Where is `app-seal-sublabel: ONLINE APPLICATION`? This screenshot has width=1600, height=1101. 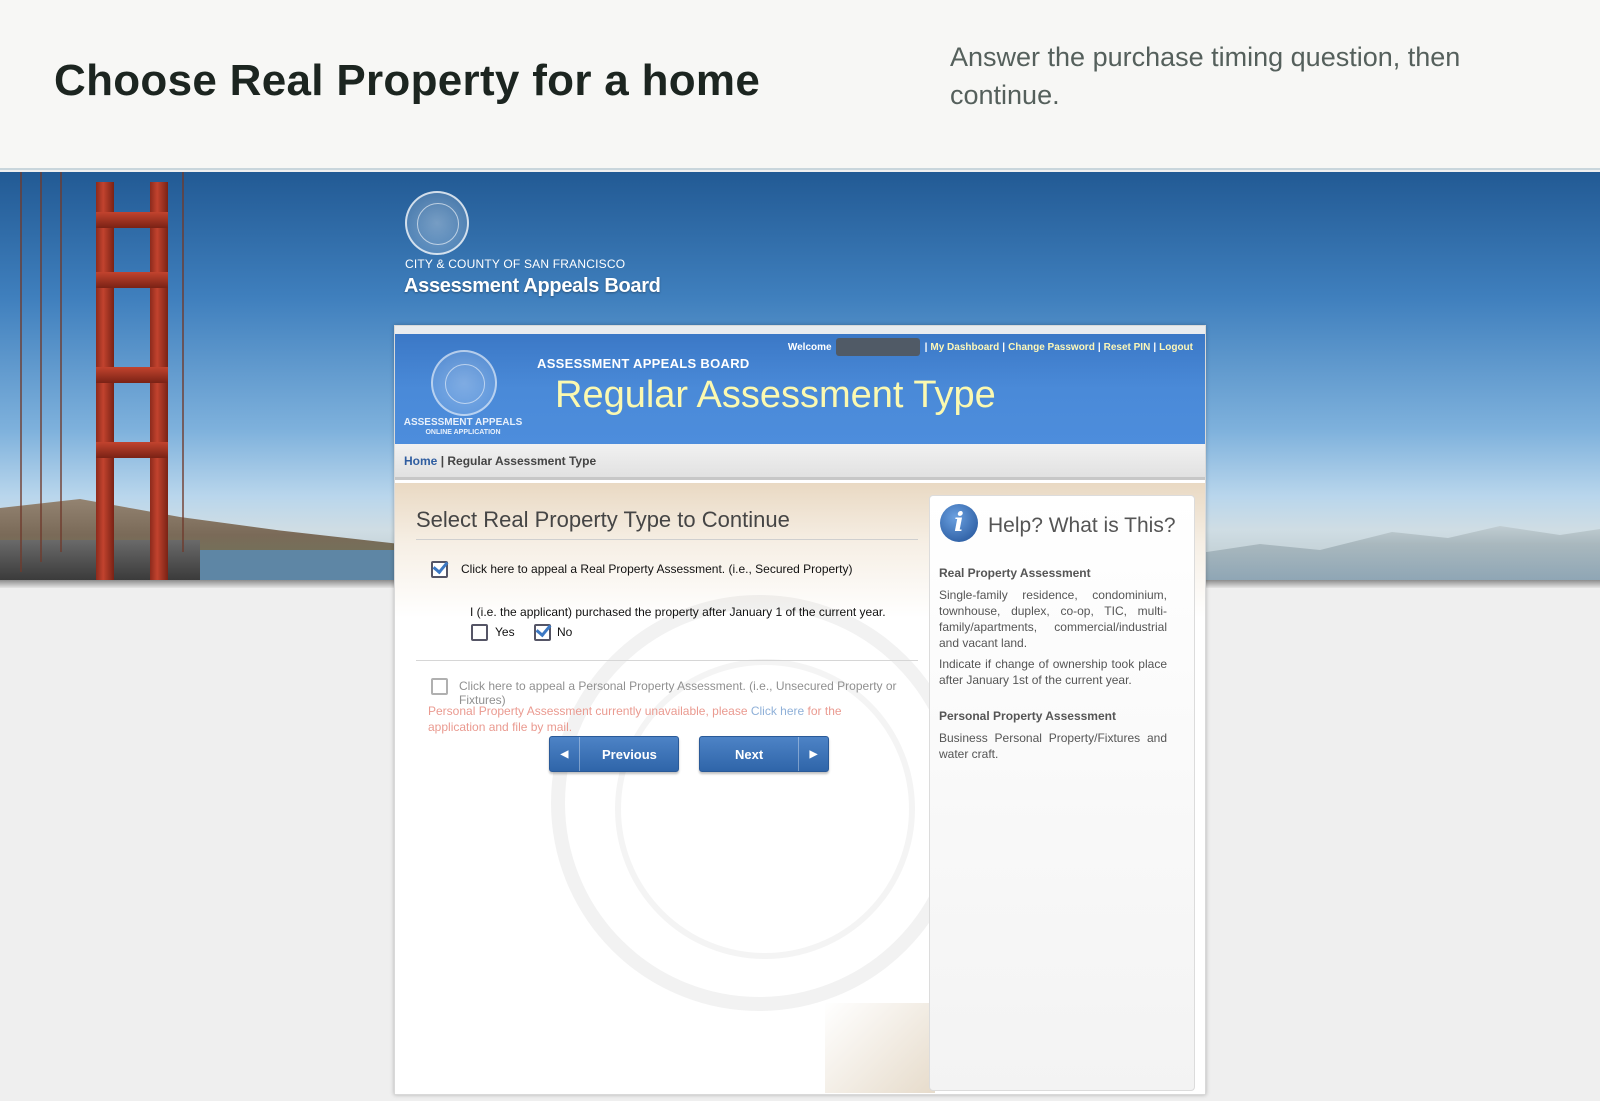
app-seal-sublabel: ONLINE APPLICATION is located at coordinates (463, 432).